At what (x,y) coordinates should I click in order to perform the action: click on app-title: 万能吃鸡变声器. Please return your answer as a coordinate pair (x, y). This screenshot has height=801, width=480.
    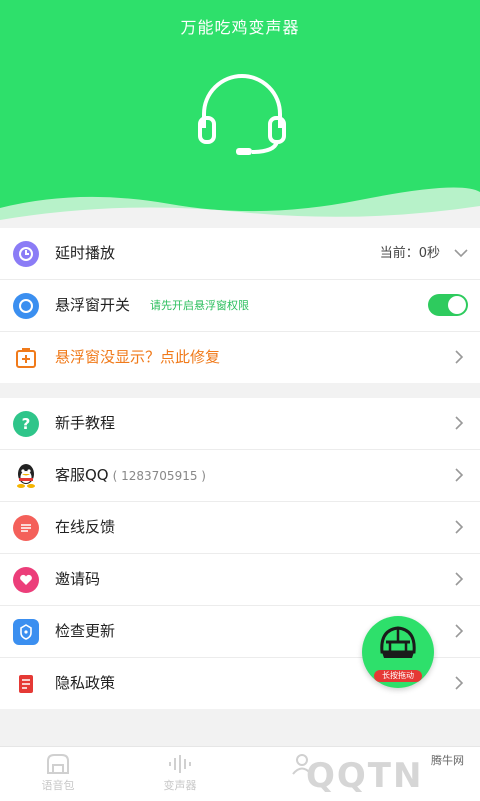
    Looking at the image, I should click on (240, 27).